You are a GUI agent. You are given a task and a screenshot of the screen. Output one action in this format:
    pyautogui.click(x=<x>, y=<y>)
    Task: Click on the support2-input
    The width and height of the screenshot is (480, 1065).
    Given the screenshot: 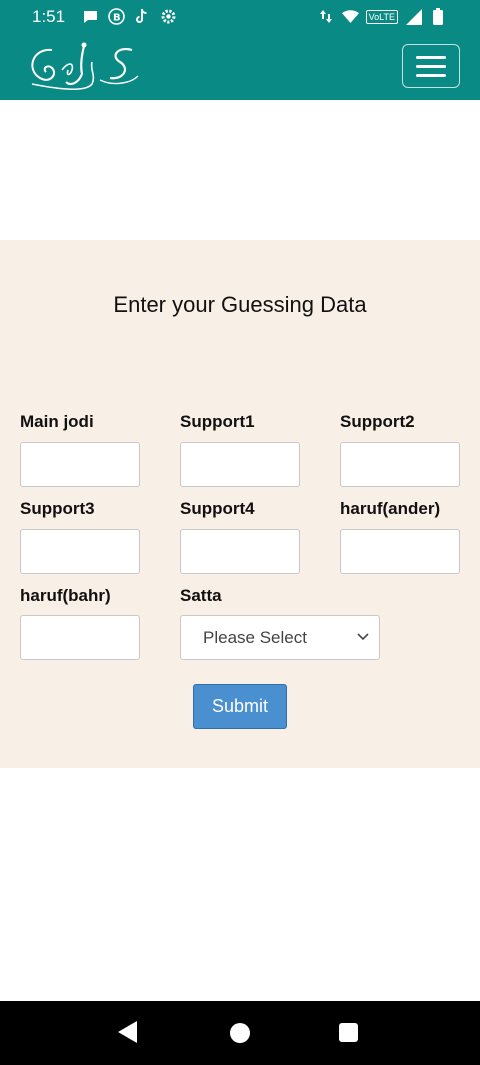 What is the action you would take?
    pyautogui.click(x=400, y=464)
    